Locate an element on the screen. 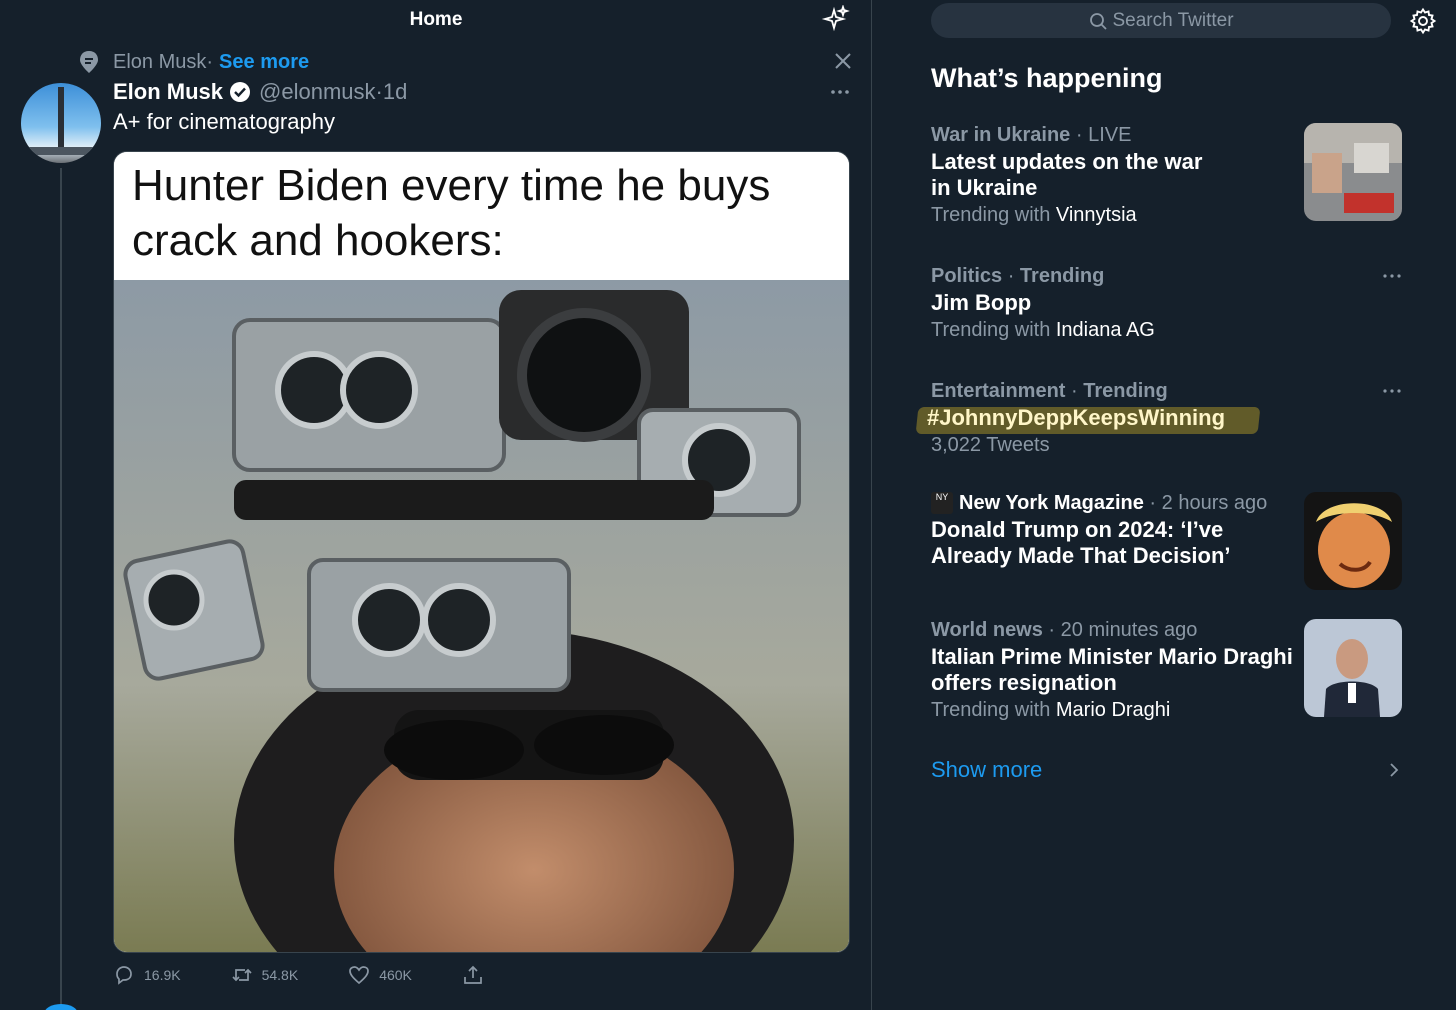  social-context: Elon Musk · See more is located at coordinates (193, 62).